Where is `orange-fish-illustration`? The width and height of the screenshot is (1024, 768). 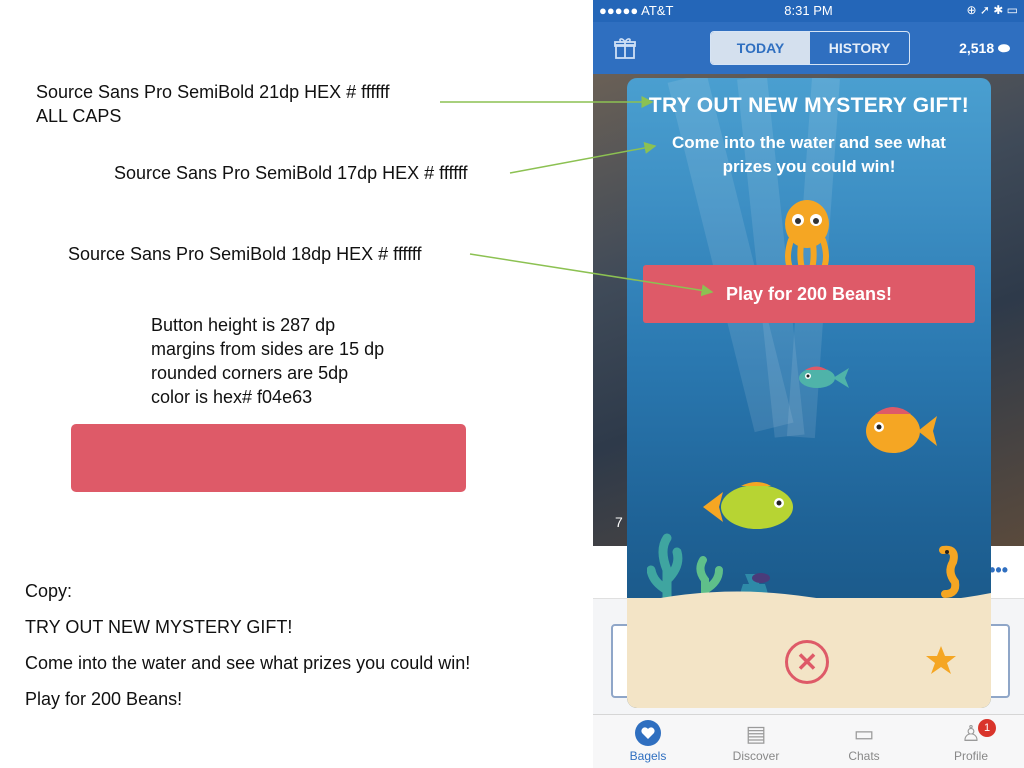 orange-fish-illustration is located at coordinates (901, 430).